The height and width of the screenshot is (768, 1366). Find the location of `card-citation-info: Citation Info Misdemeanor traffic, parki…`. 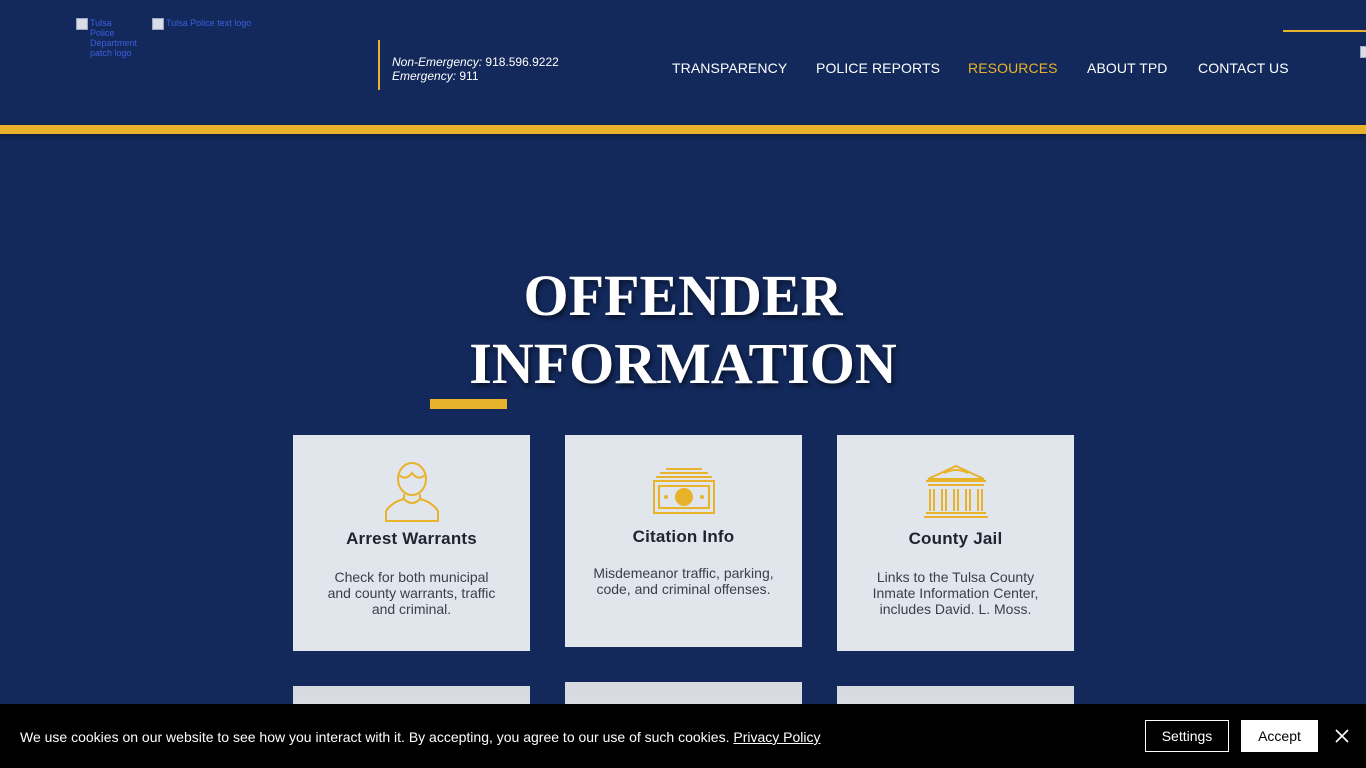

card-citation-info: Citation Info Misdemeanor traffic, parki… is located at coordinates (683, 541).